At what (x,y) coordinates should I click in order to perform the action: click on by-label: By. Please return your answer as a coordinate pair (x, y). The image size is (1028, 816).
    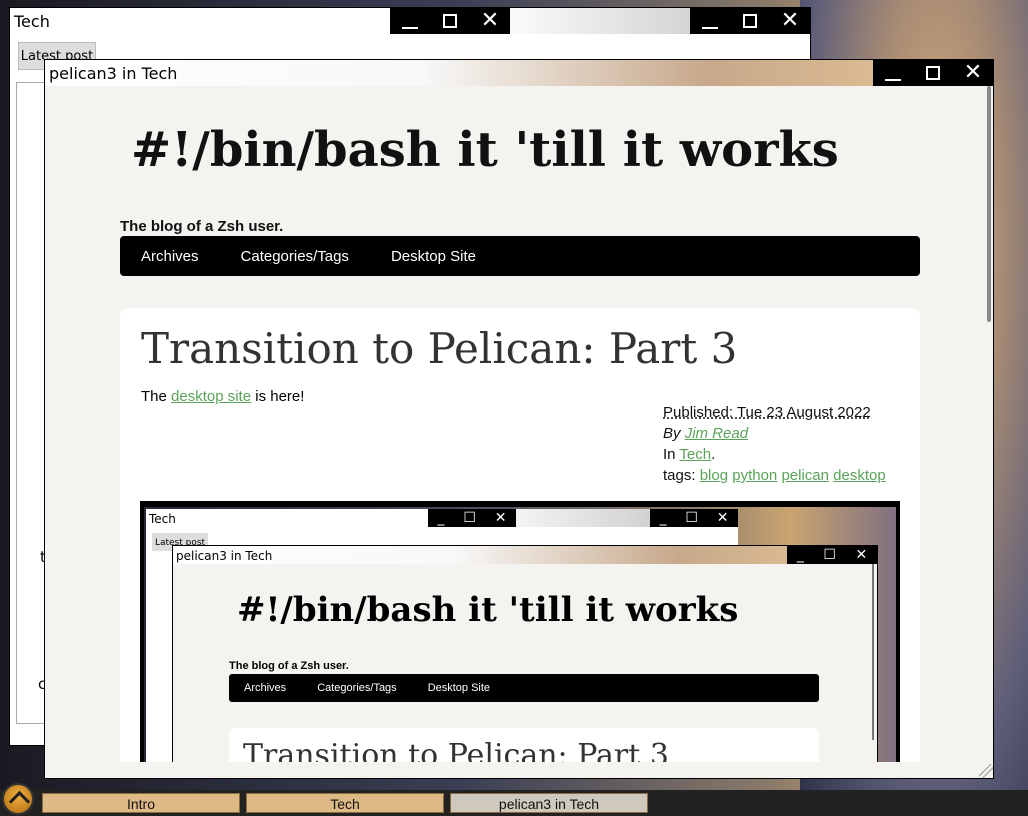
    Looking at the image, I should click on (672, 433).